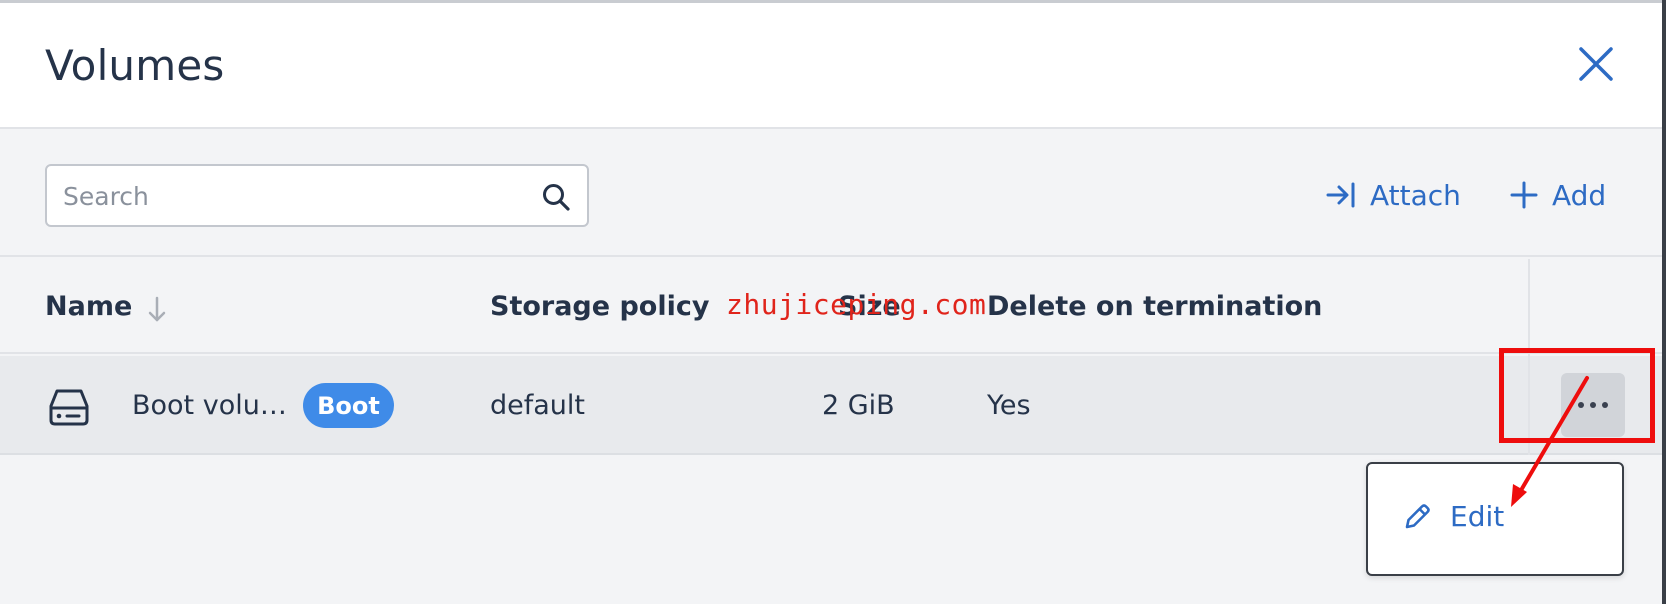  I want to click on attach-label: Attach, so click(1415, 195).